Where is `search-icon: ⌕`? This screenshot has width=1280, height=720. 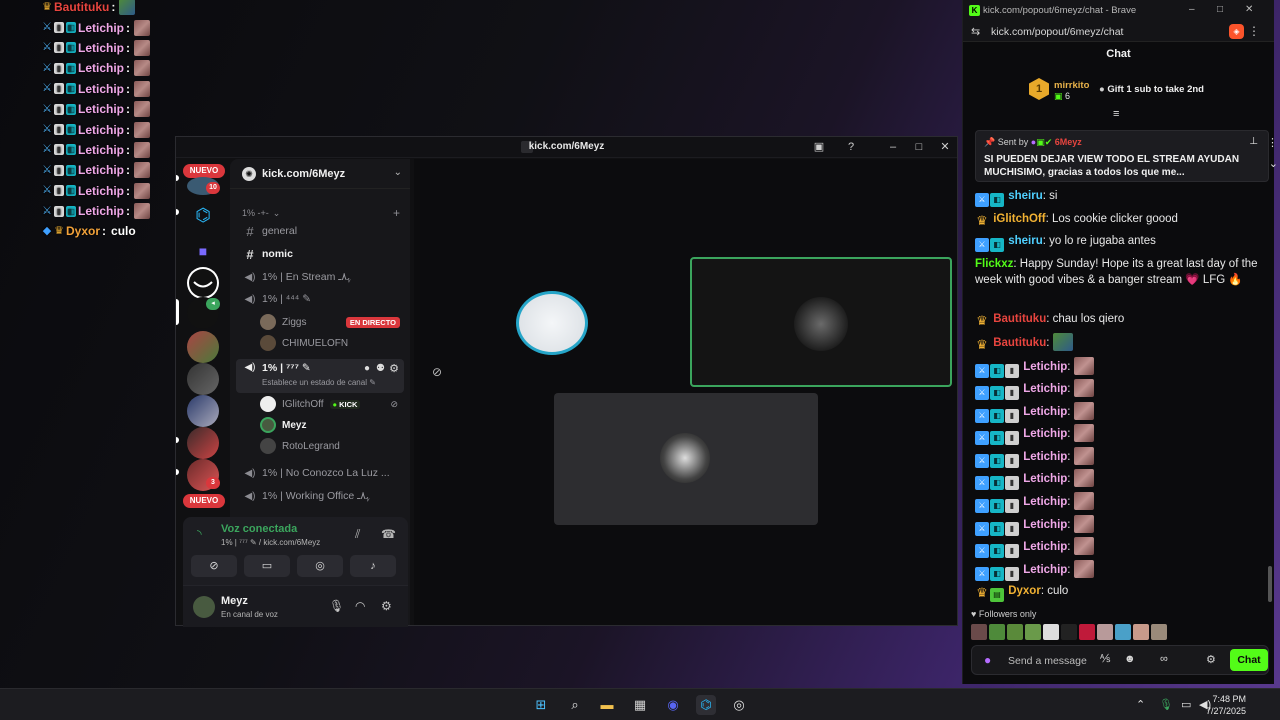
search-icon: ⌕ is located at coordinates (575, 705).